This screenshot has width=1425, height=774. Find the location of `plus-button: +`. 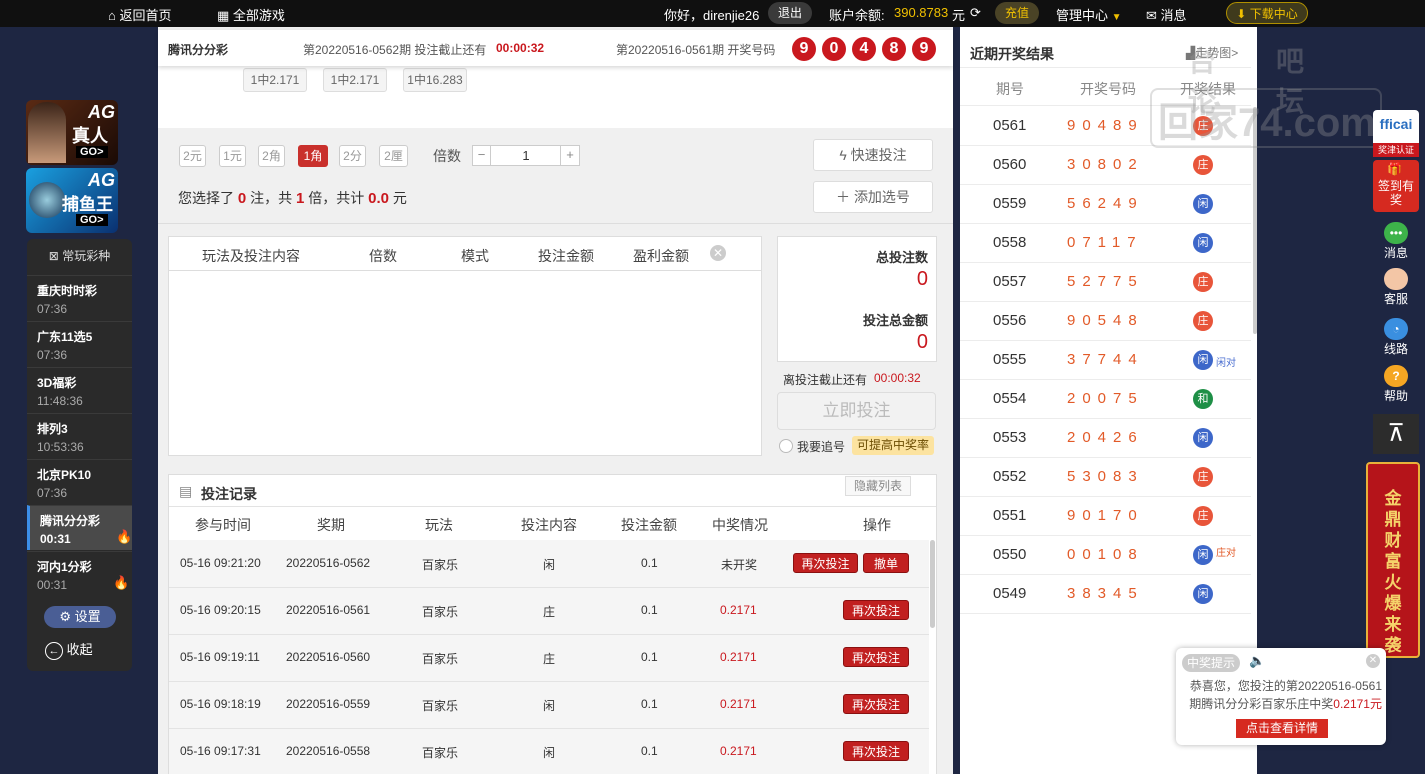

plus-button: + is located at coordinates (569, 155).